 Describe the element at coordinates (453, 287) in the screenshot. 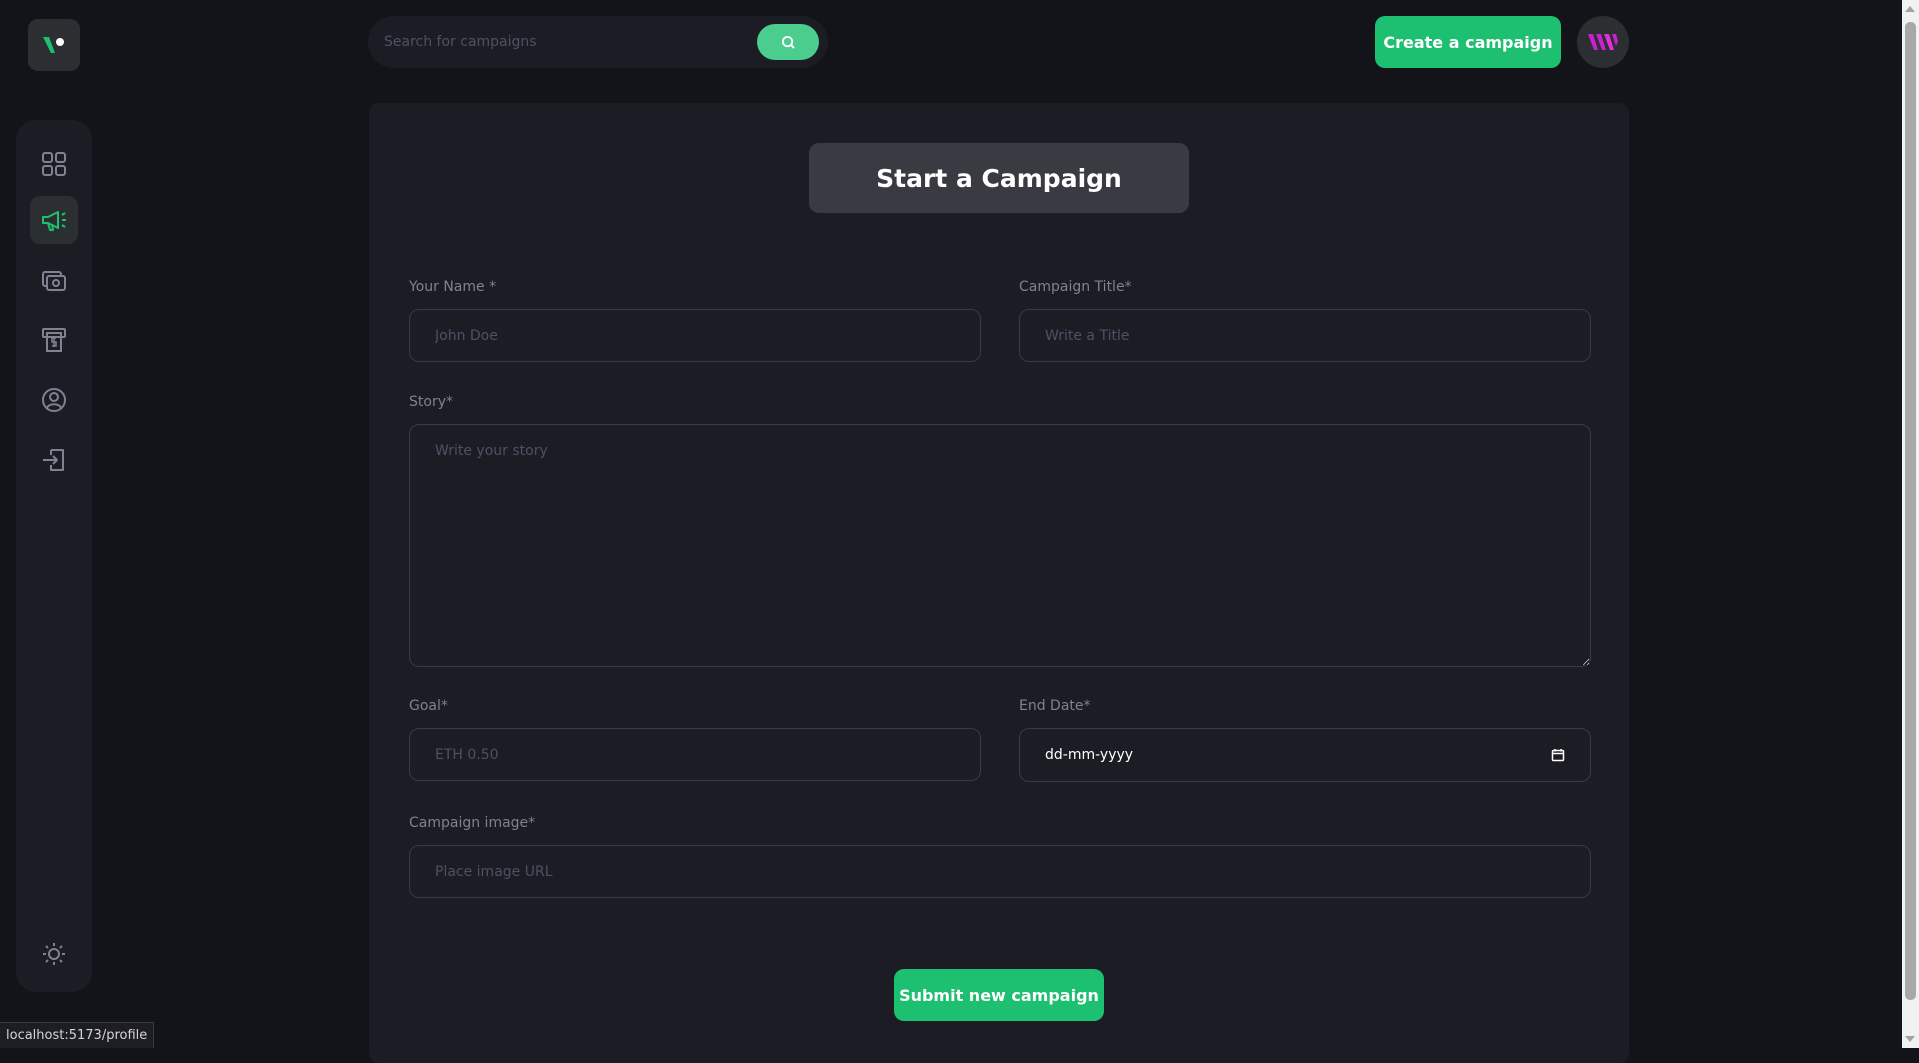

I see `name-label: Your Name *` at that location.